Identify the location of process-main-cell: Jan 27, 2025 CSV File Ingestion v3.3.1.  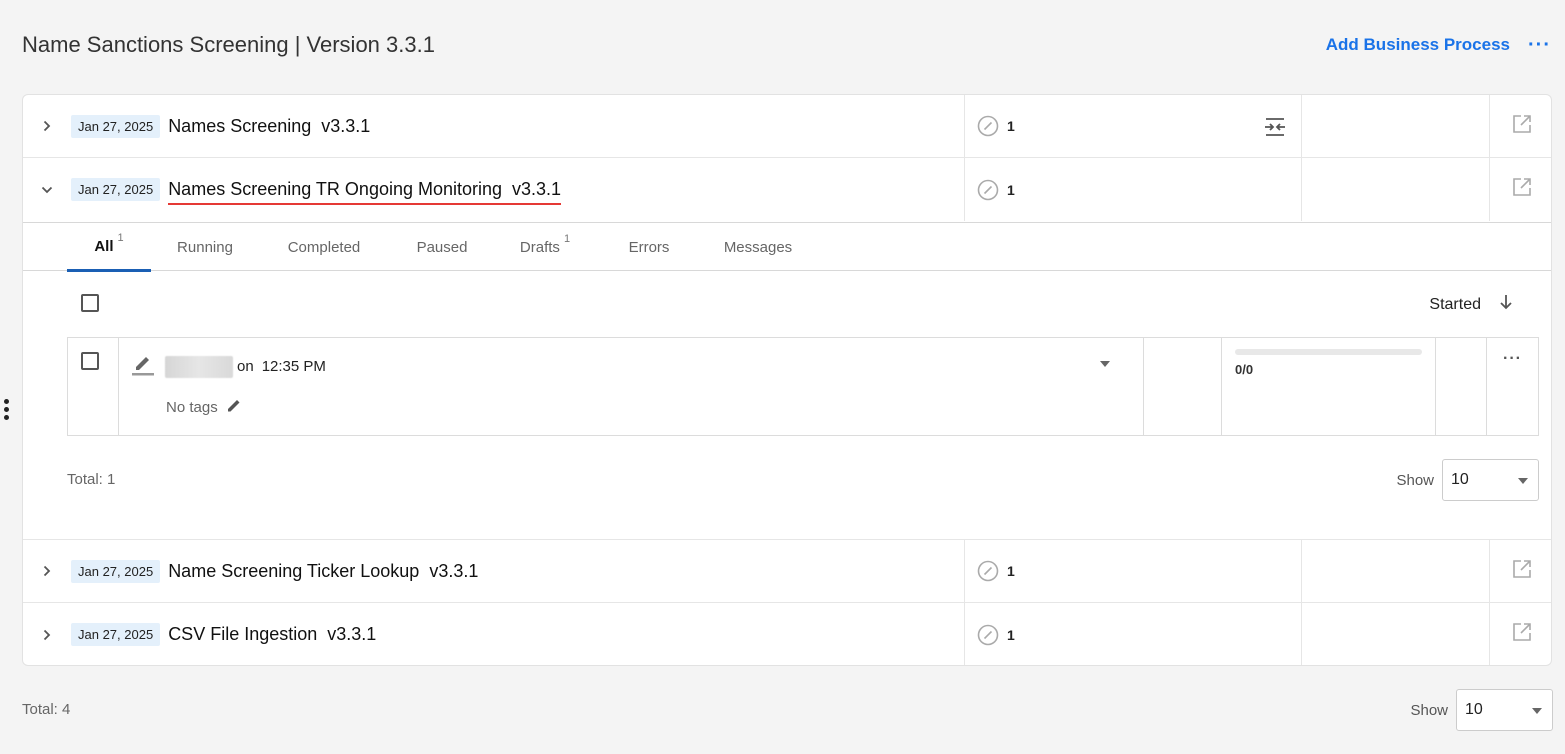
(493, 634).